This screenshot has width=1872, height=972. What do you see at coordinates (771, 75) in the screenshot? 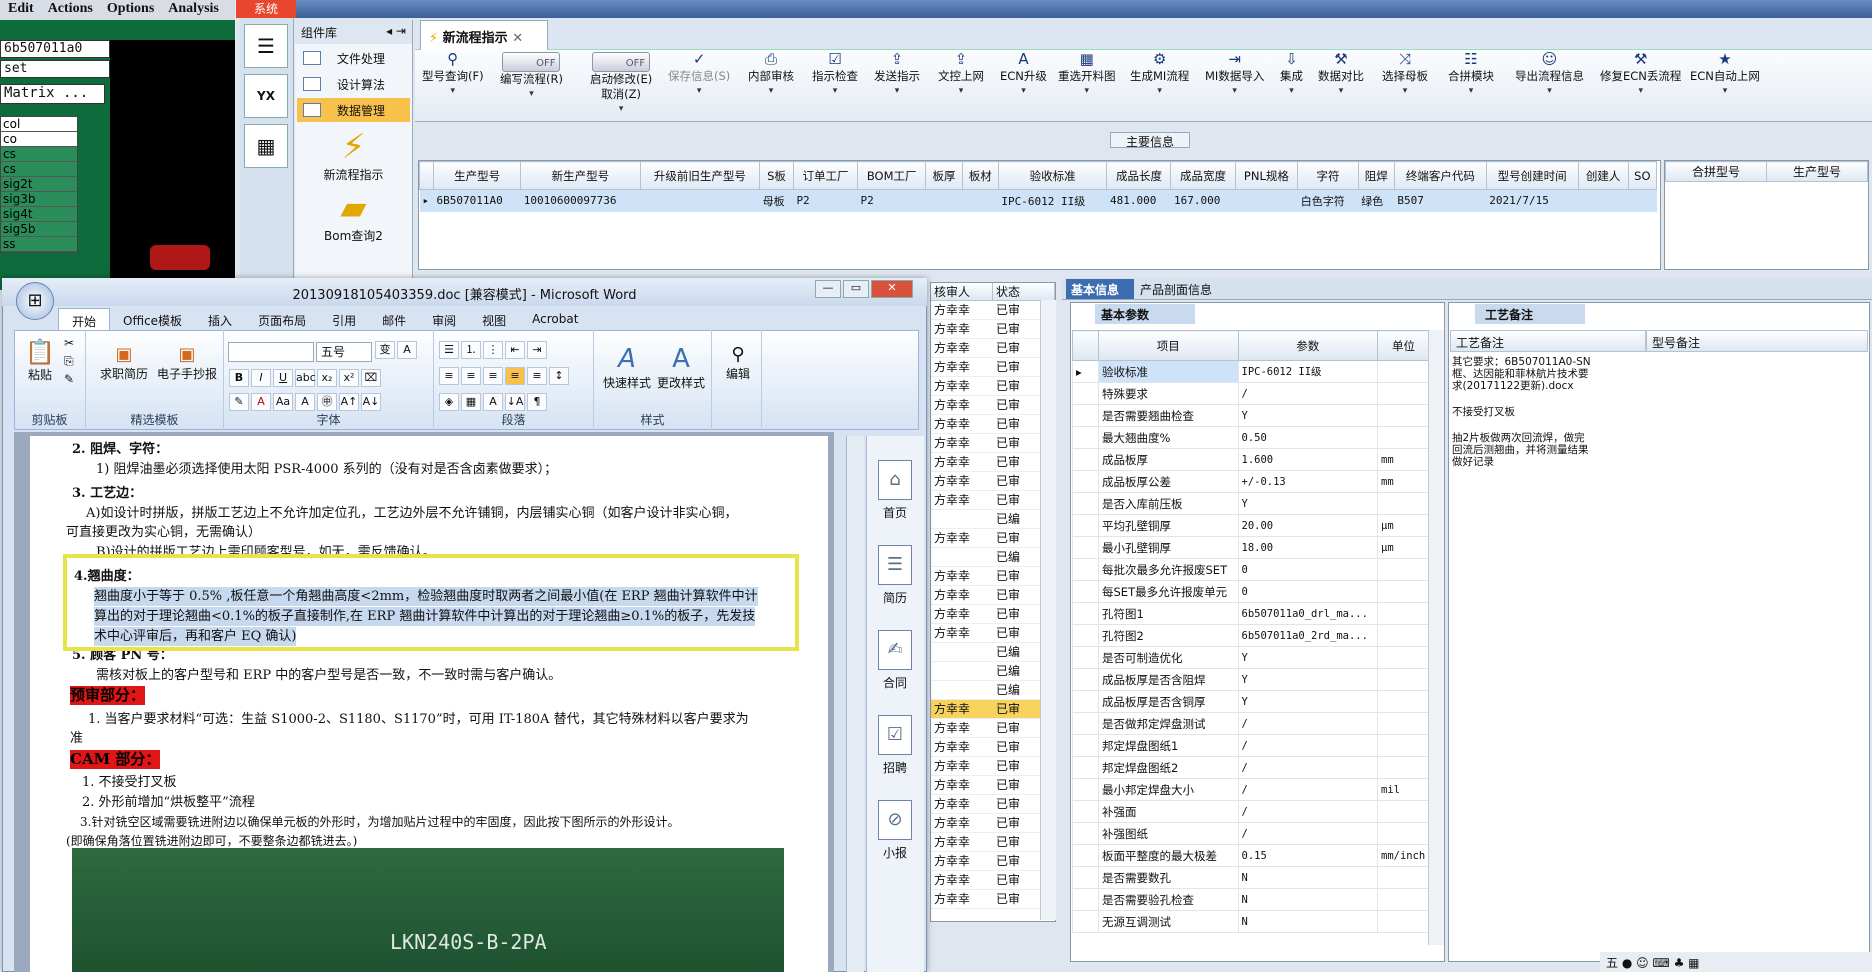
I see `toolbar-button: ⎙ 内部审核 ▾` at bounding box center [771, 75].